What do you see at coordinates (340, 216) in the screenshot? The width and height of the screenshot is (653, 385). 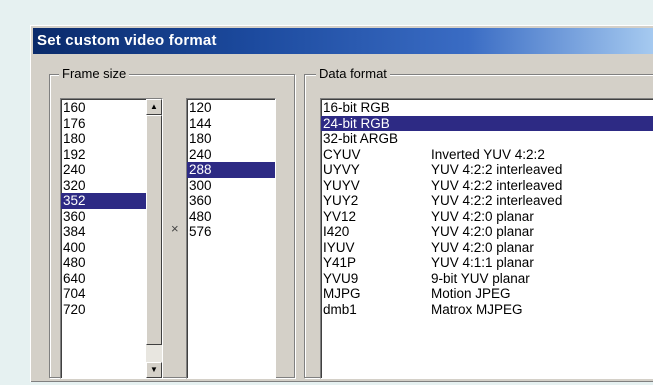 I see `format-code: YV12` at bounding box center [340, 216].